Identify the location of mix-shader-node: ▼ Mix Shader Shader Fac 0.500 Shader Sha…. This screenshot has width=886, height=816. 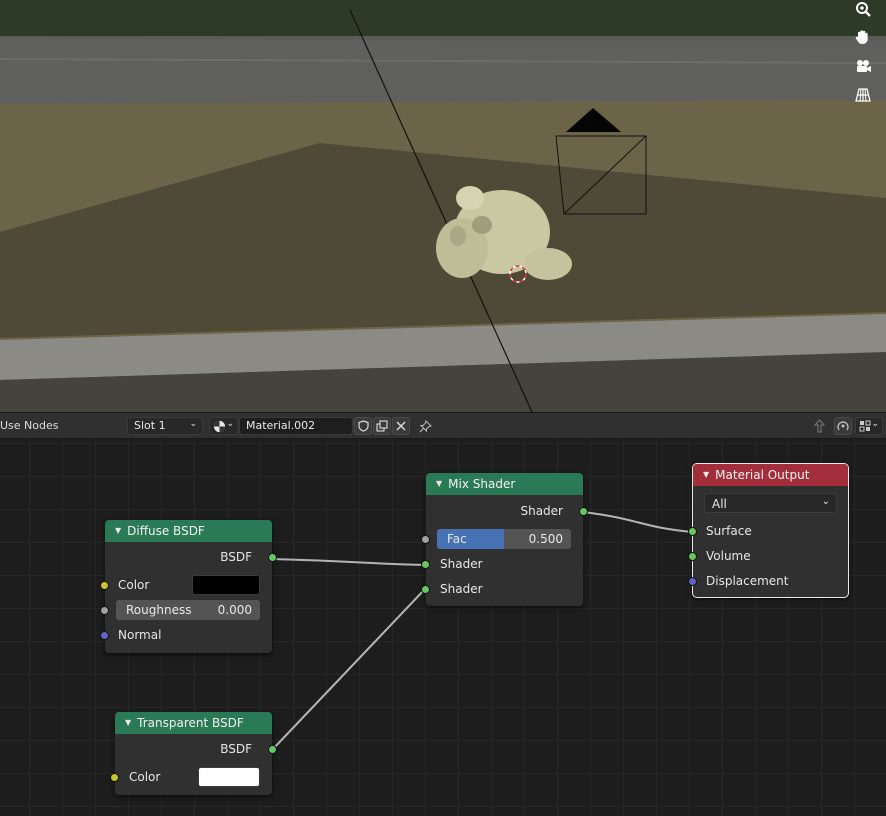
(504, 539).